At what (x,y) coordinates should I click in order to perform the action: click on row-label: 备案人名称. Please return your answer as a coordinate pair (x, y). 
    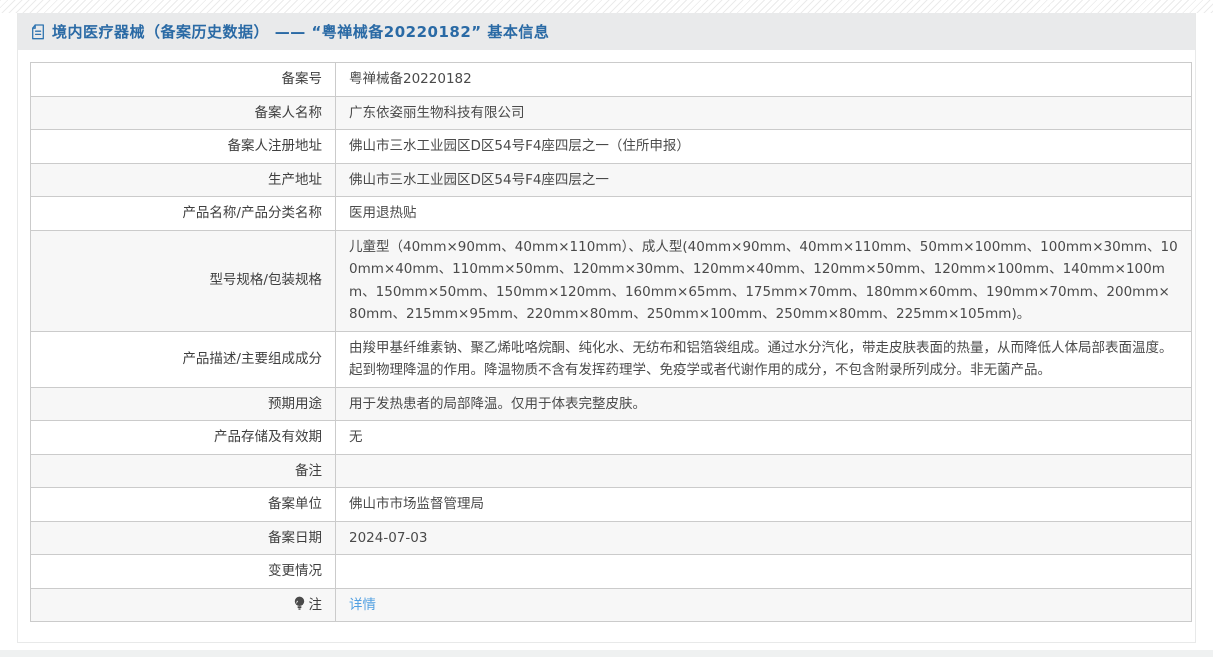
    Looking at the image, I should click on (183, 112).